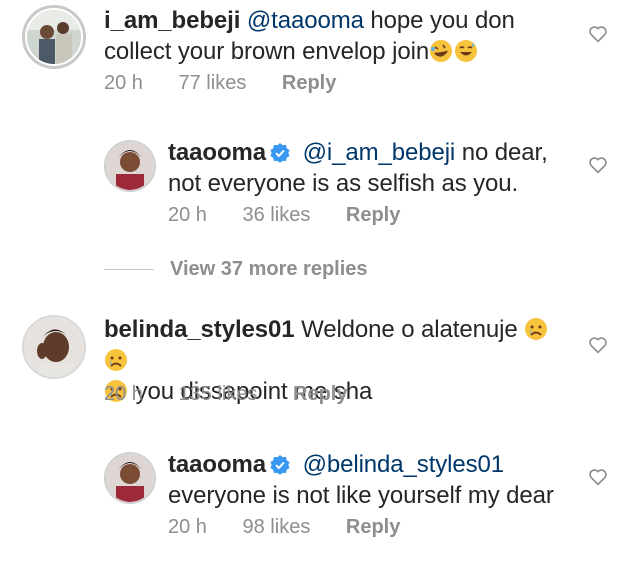 The width and height of the screenshot is (640, 585). Describe the element at coordinates (172, 20) in the screenshot. I see `username: i_am_bebeji` at that location.